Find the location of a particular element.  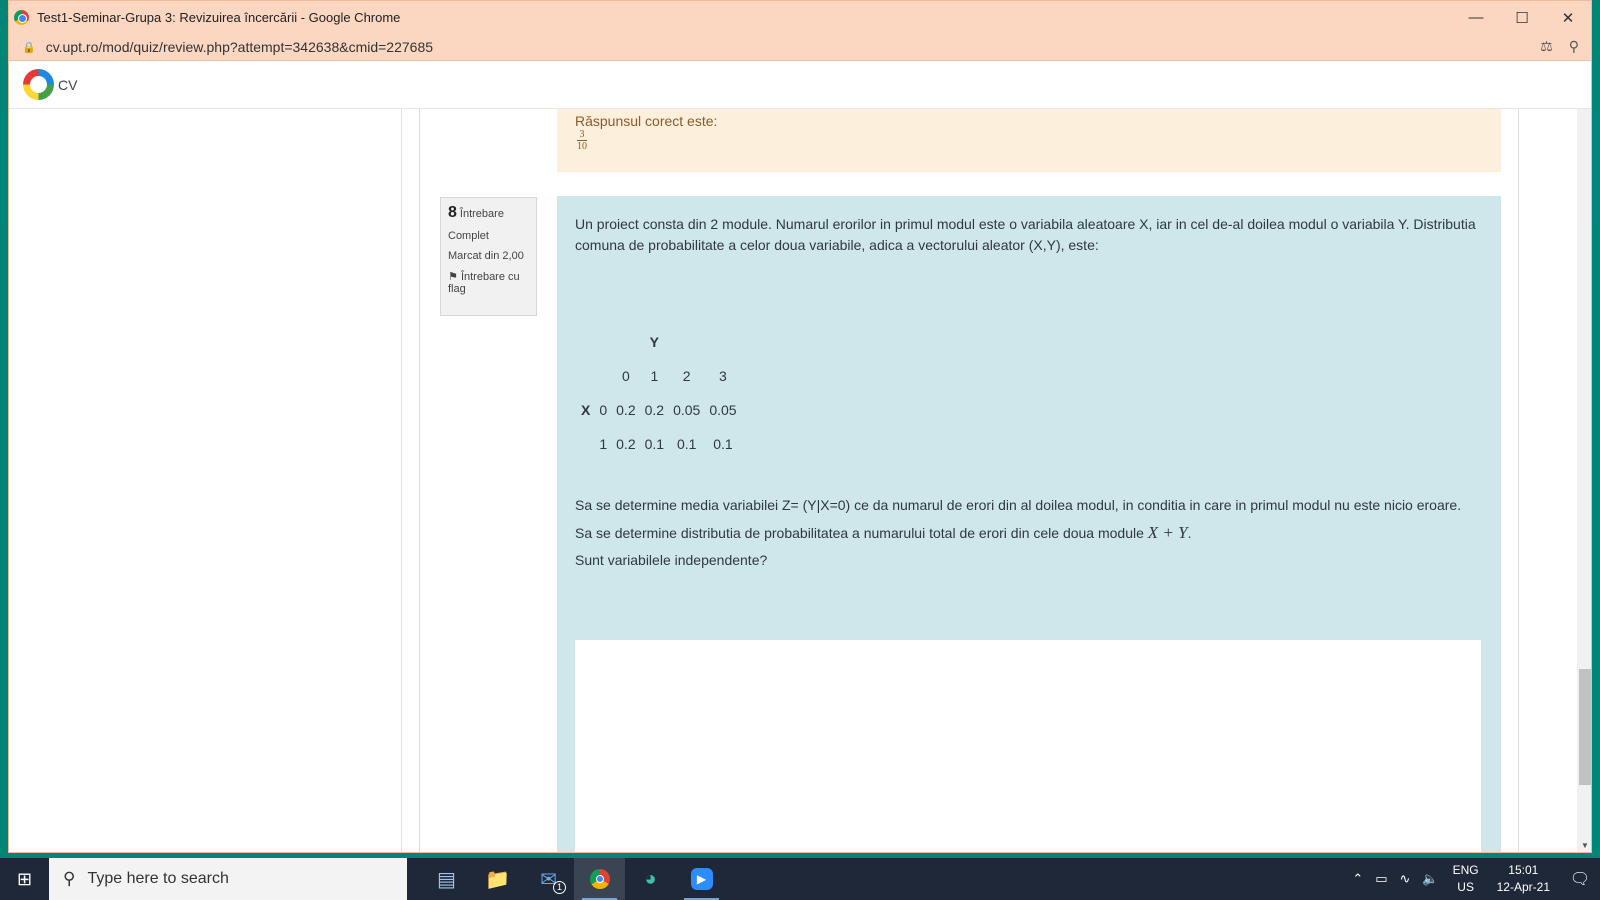

question-line-2-end: . is located at coordinates (1189, 533).